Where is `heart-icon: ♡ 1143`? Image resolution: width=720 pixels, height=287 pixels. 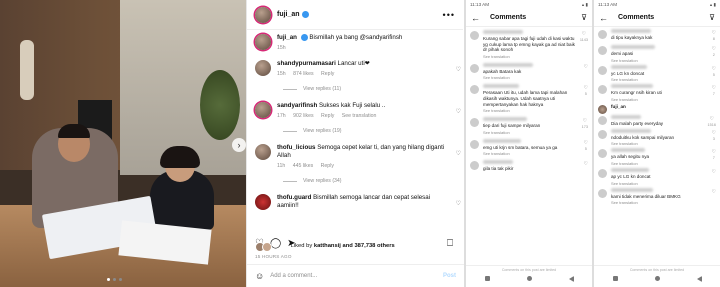 heart-icon: ♡ 1143 is located at coordinates (584, 37).